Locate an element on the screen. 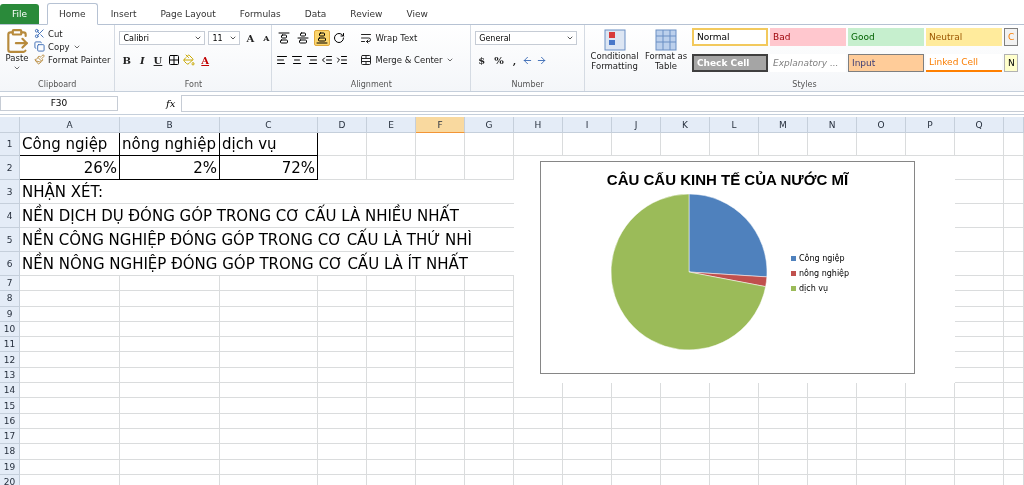  column-header: A is located at coordinates (70, 125).